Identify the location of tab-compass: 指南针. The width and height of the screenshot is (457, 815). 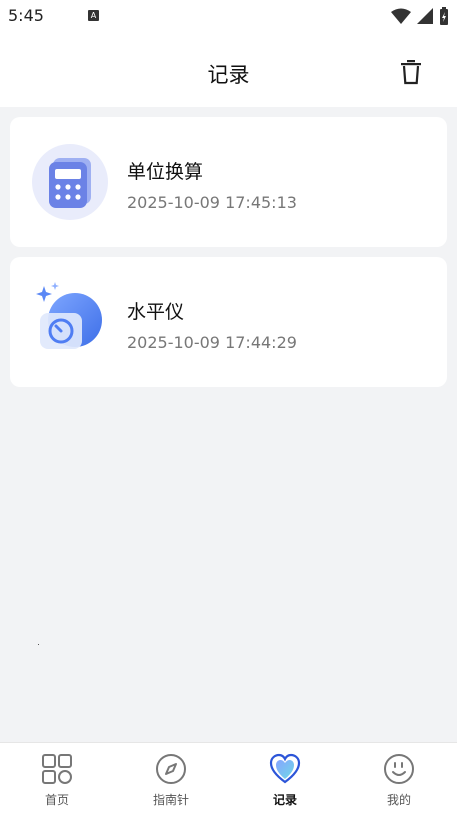
(171, 779).